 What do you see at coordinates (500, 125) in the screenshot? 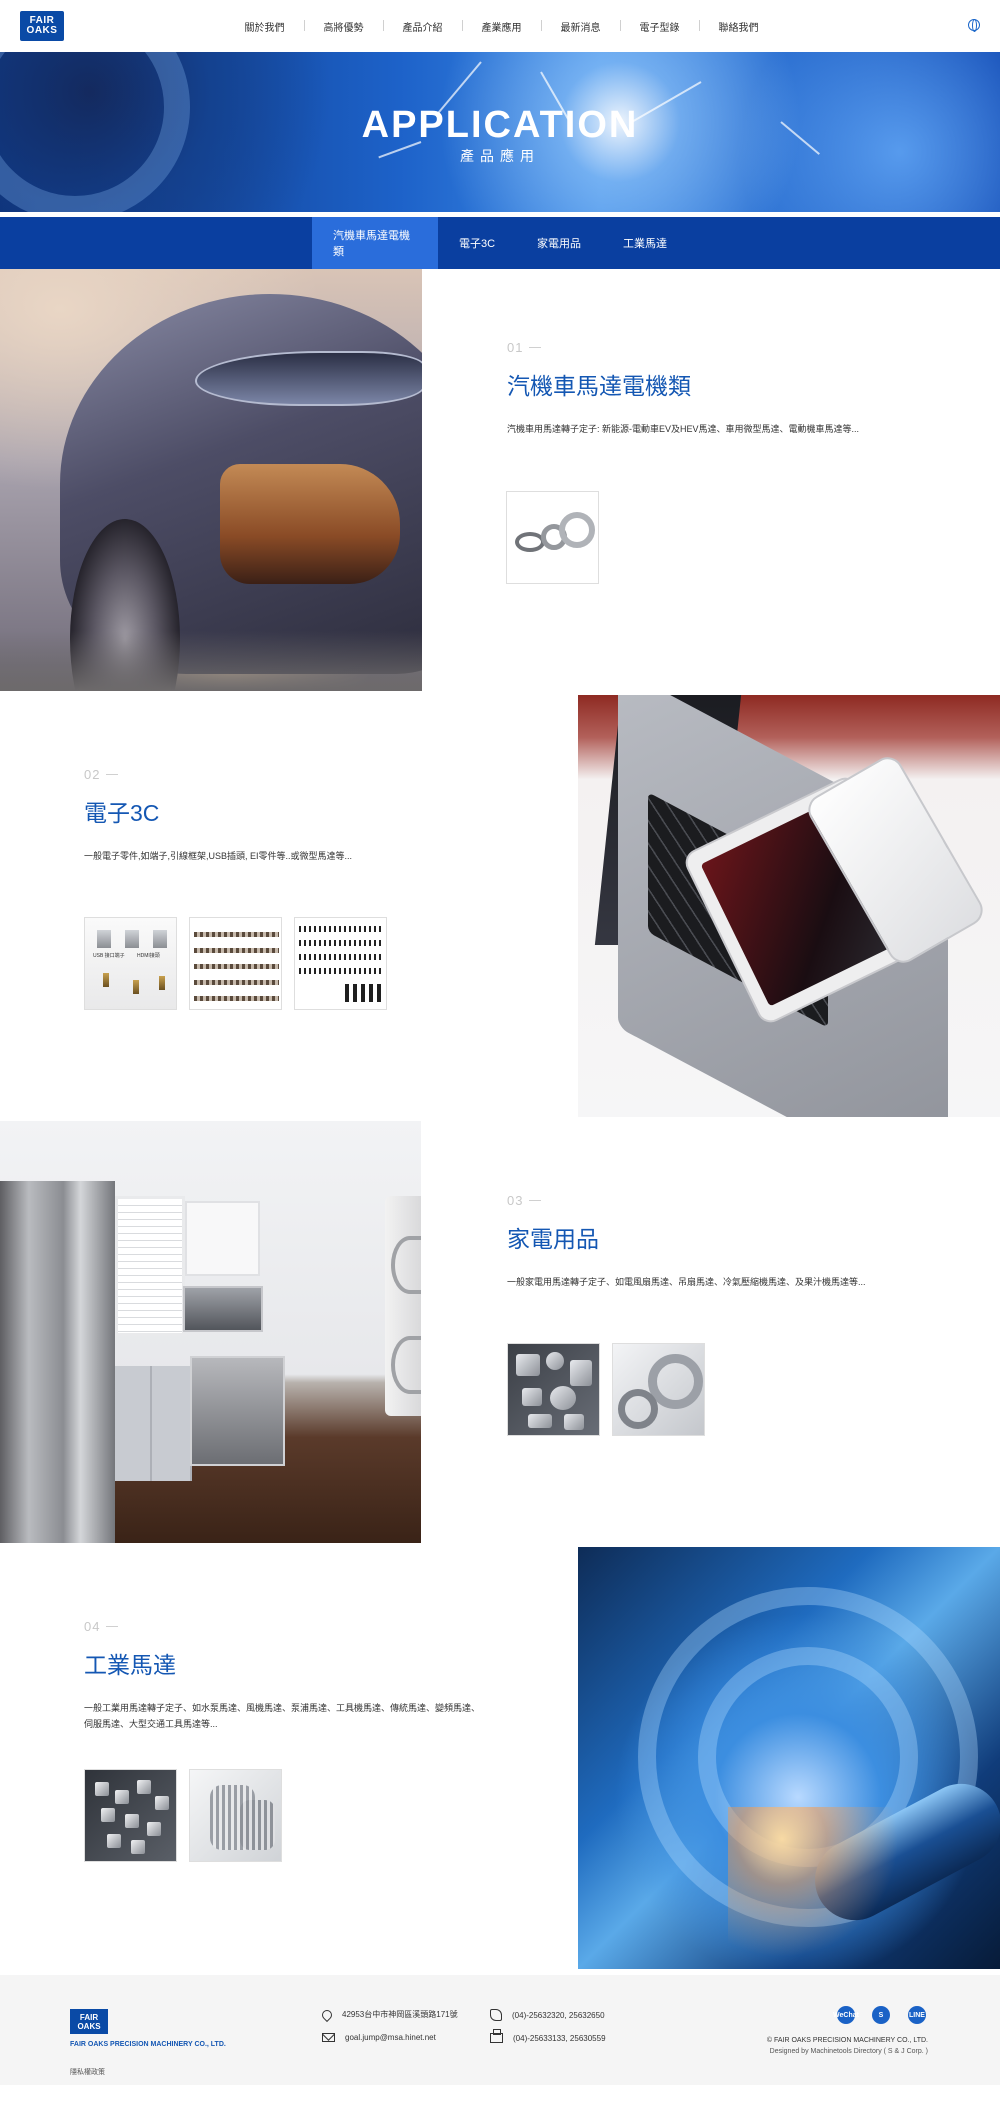
I see `banner-title: APPLICATION` at bounding box center [500, 125].